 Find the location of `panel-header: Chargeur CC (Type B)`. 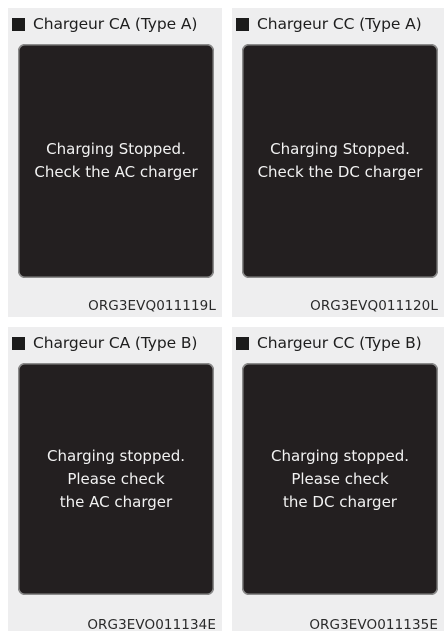

panel-header: Chargeur CC (Type B) is located at coordinates (340, 343).